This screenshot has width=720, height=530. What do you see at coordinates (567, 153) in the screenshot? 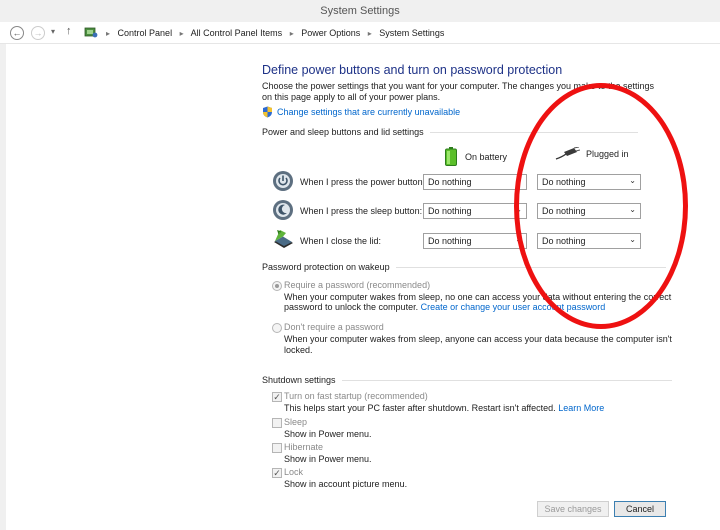
I see `power-plug-icon` at bounding box center [567, 153].